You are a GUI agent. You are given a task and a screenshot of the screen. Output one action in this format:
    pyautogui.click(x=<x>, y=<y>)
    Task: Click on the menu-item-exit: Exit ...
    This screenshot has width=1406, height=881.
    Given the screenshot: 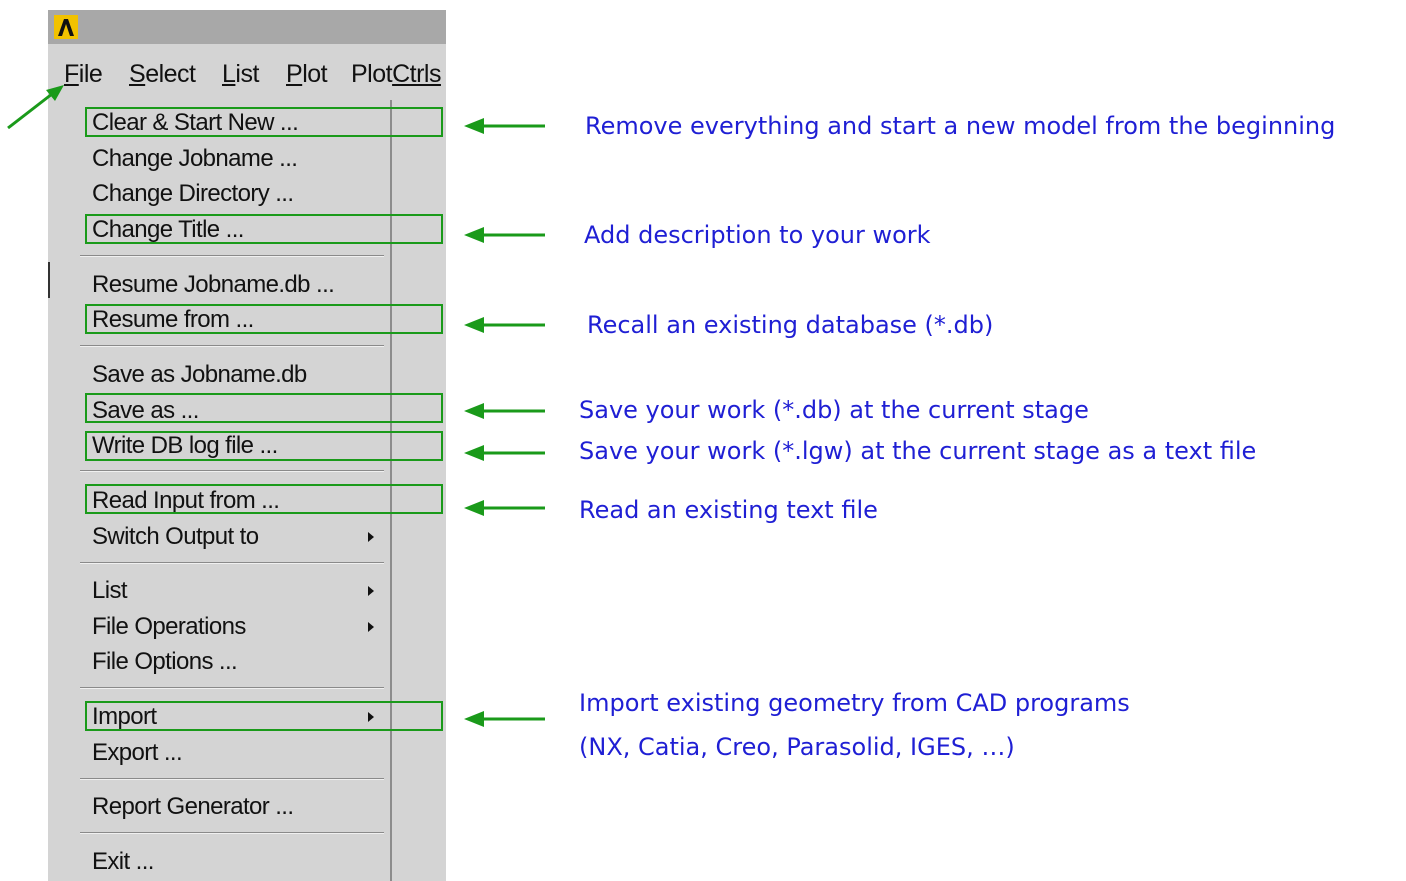 What is the action you would take?
    pyautogui.click(x=123, y=862)
    